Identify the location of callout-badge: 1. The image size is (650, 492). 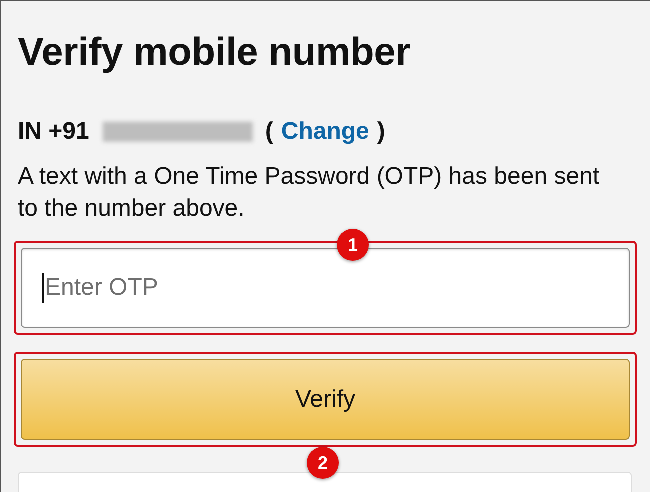
(353, 245).